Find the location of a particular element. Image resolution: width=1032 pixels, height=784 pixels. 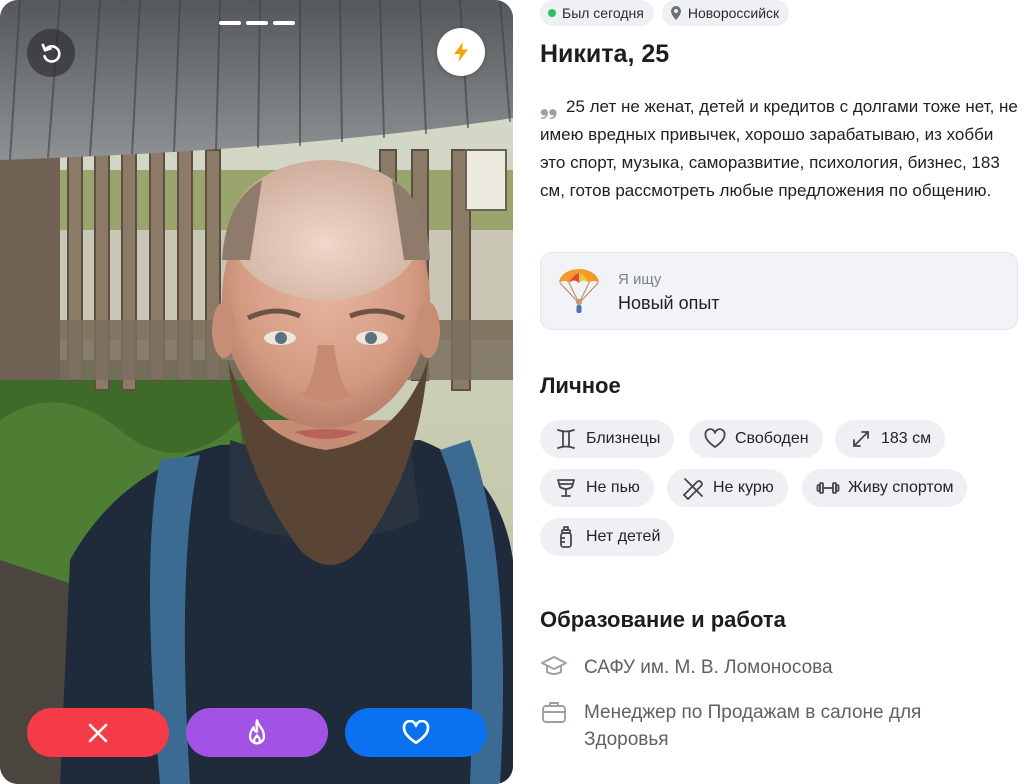

photo-pager is located at coordinates (257, 23).